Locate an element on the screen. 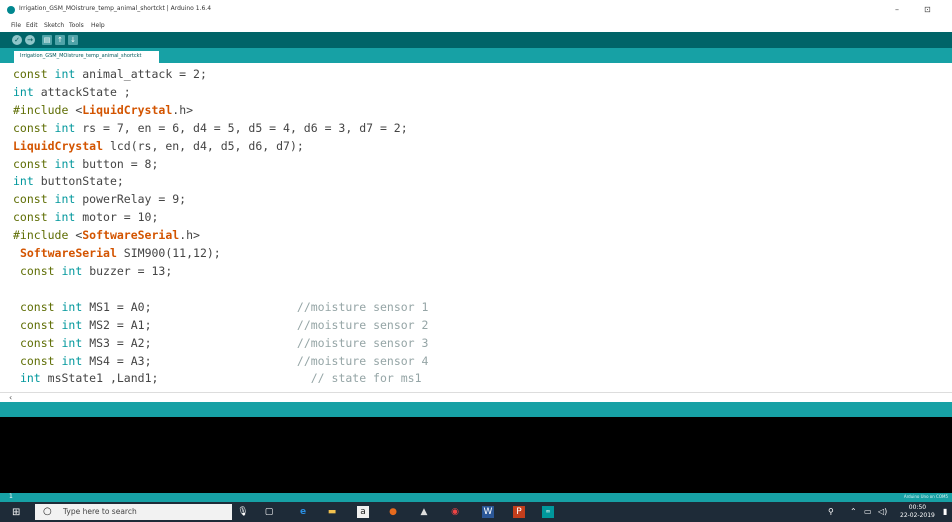  arduino-app-icon is located at coordinates (11, 10).